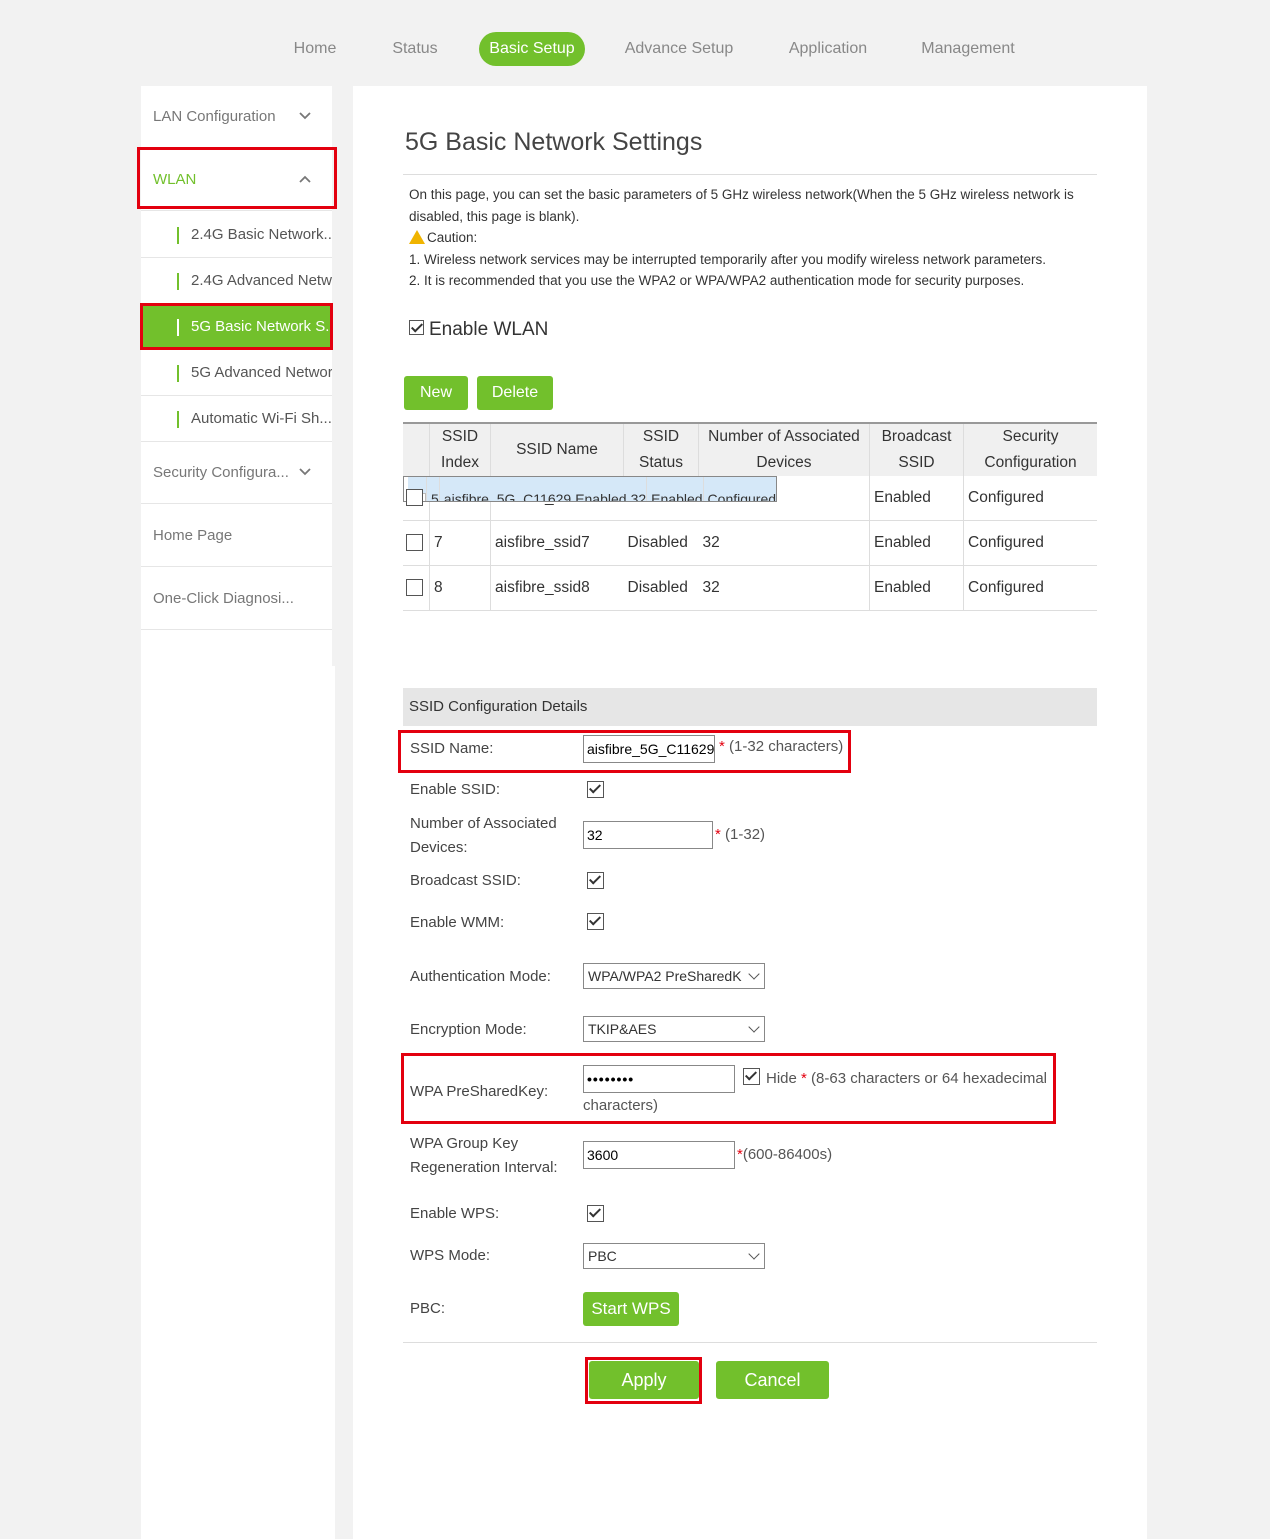 This screenshot has height=1539, width=1270. What do you see at coordinates (305, 116) in the screenshot?
I see `chevron-down-icon` at bounding box center [305, 116].